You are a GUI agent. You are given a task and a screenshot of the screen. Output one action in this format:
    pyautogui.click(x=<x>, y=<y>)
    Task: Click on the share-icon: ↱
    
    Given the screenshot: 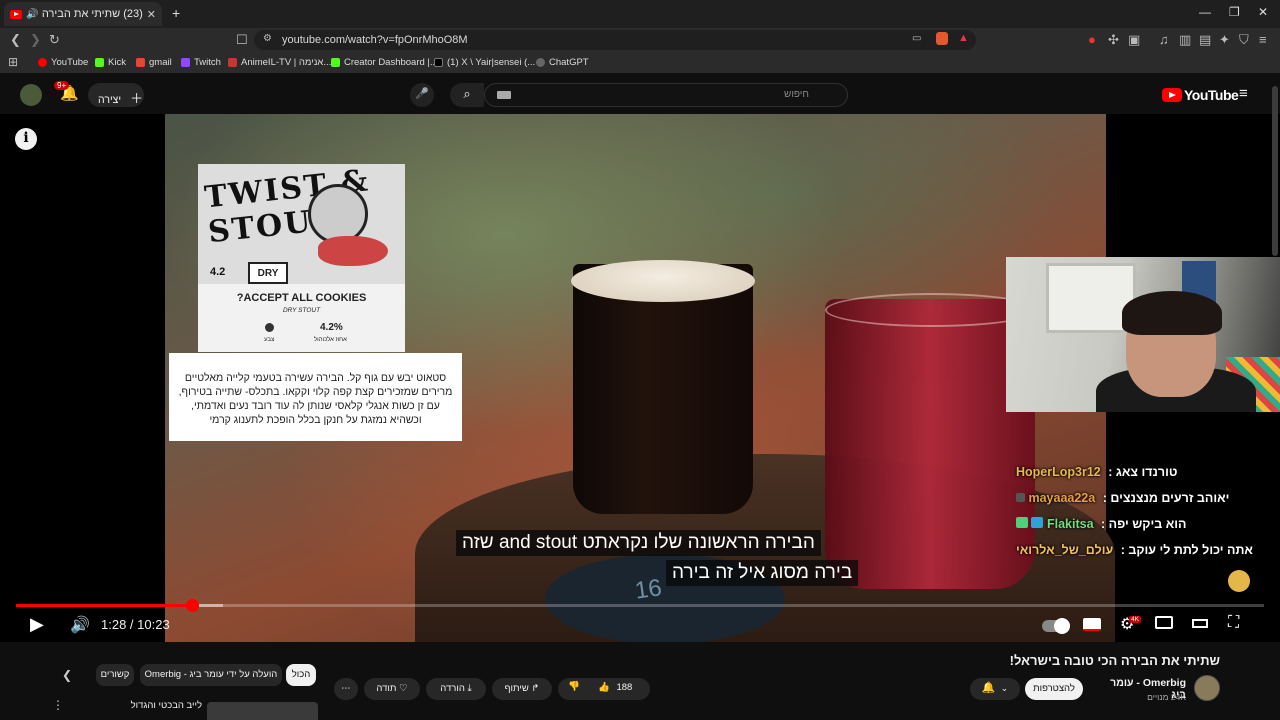 What is the action you would take?
    pyautogui.click(x=535, y=688)
    